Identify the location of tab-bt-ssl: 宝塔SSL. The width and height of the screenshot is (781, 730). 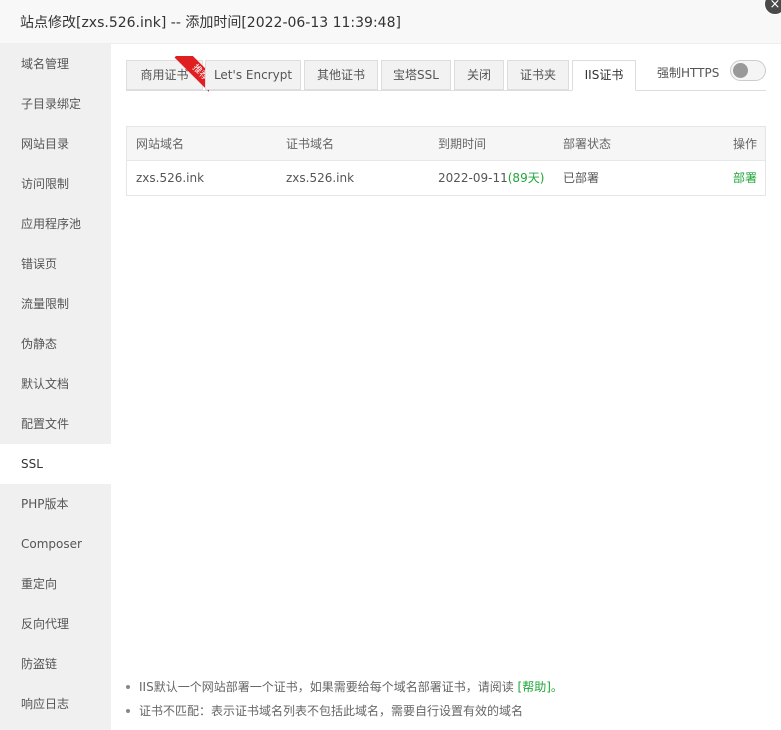
(416, 75).